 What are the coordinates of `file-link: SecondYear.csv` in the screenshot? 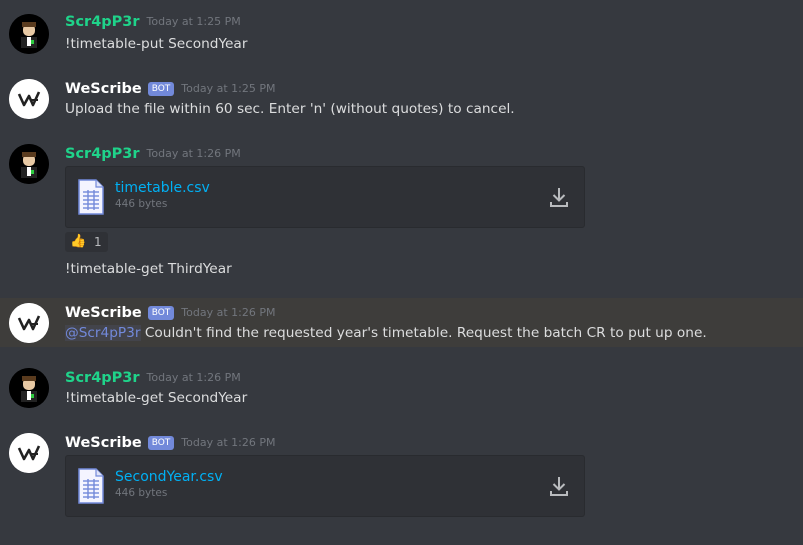 It's located at (169, 477).